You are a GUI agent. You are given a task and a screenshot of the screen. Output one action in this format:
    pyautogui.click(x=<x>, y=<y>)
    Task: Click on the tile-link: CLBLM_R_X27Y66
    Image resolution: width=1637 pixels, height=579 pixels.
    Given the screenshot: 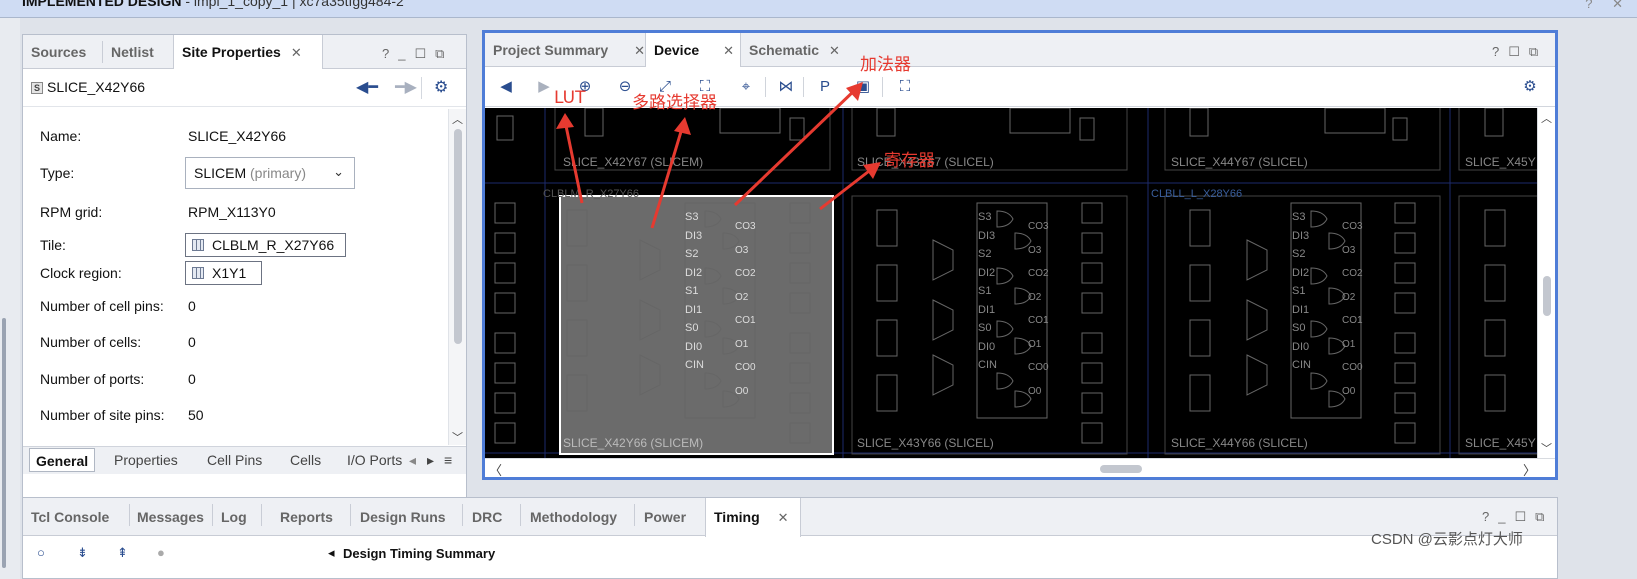 What is the action you would take?
    pyautogui.click(x=265, y=245)
    